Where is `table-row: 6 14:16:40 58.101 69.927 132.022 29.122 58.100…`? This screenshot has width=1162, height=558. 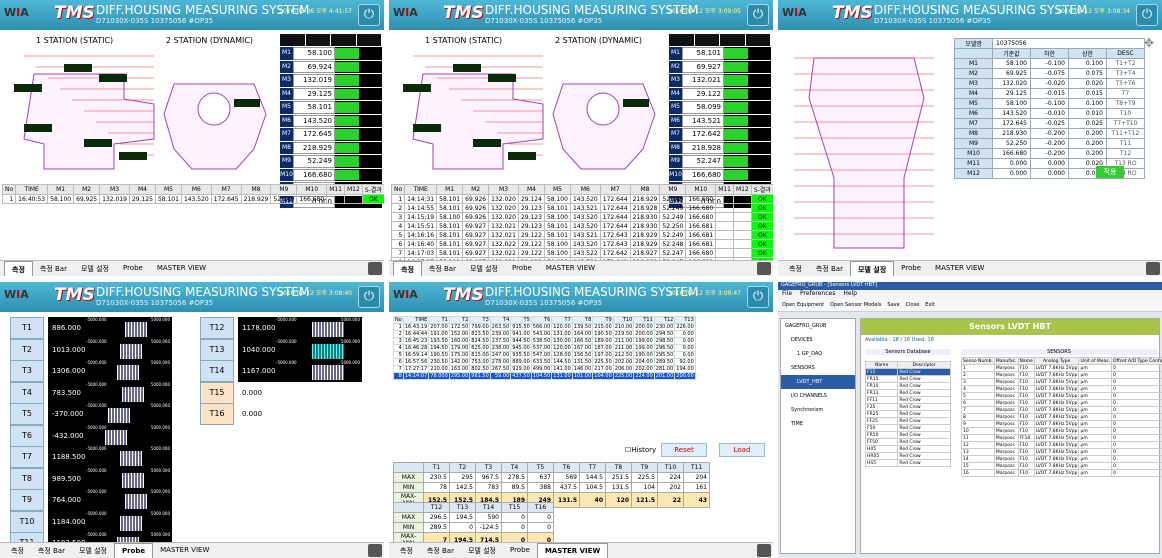 table-row: 6 14:16:40 58.101 69.927 132.022 29.122 58.100… is located at coordinates (581, 244).